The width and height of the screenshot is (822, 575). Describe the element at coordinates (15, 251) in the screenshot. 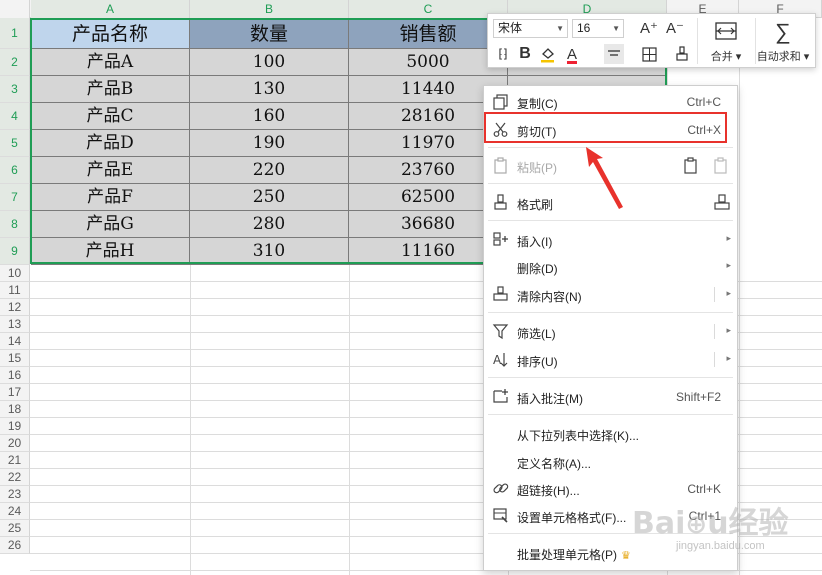

I see `row-header-9: 9` at that location.